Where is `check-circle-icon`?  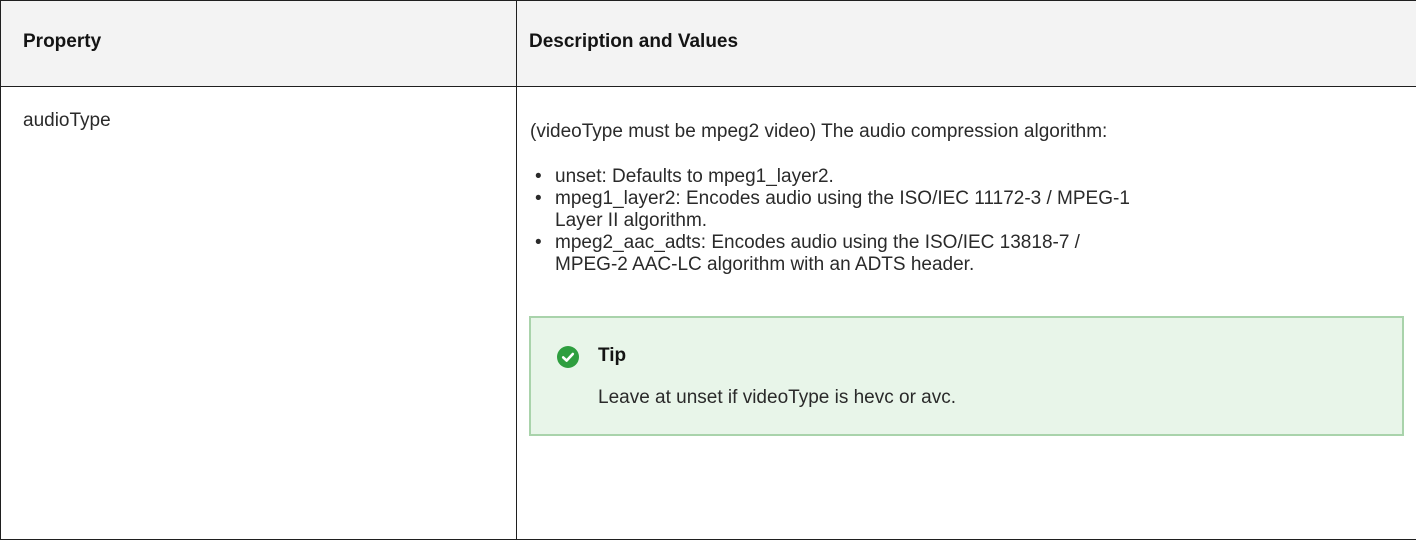
check-circle-icon is located at coordinates (568, 357).